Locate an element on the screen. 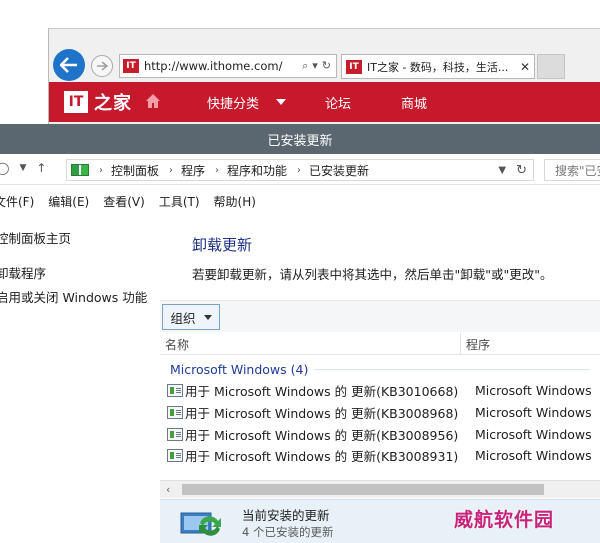  menu-tools: 工具(T) is located at coordinates (179, 201).